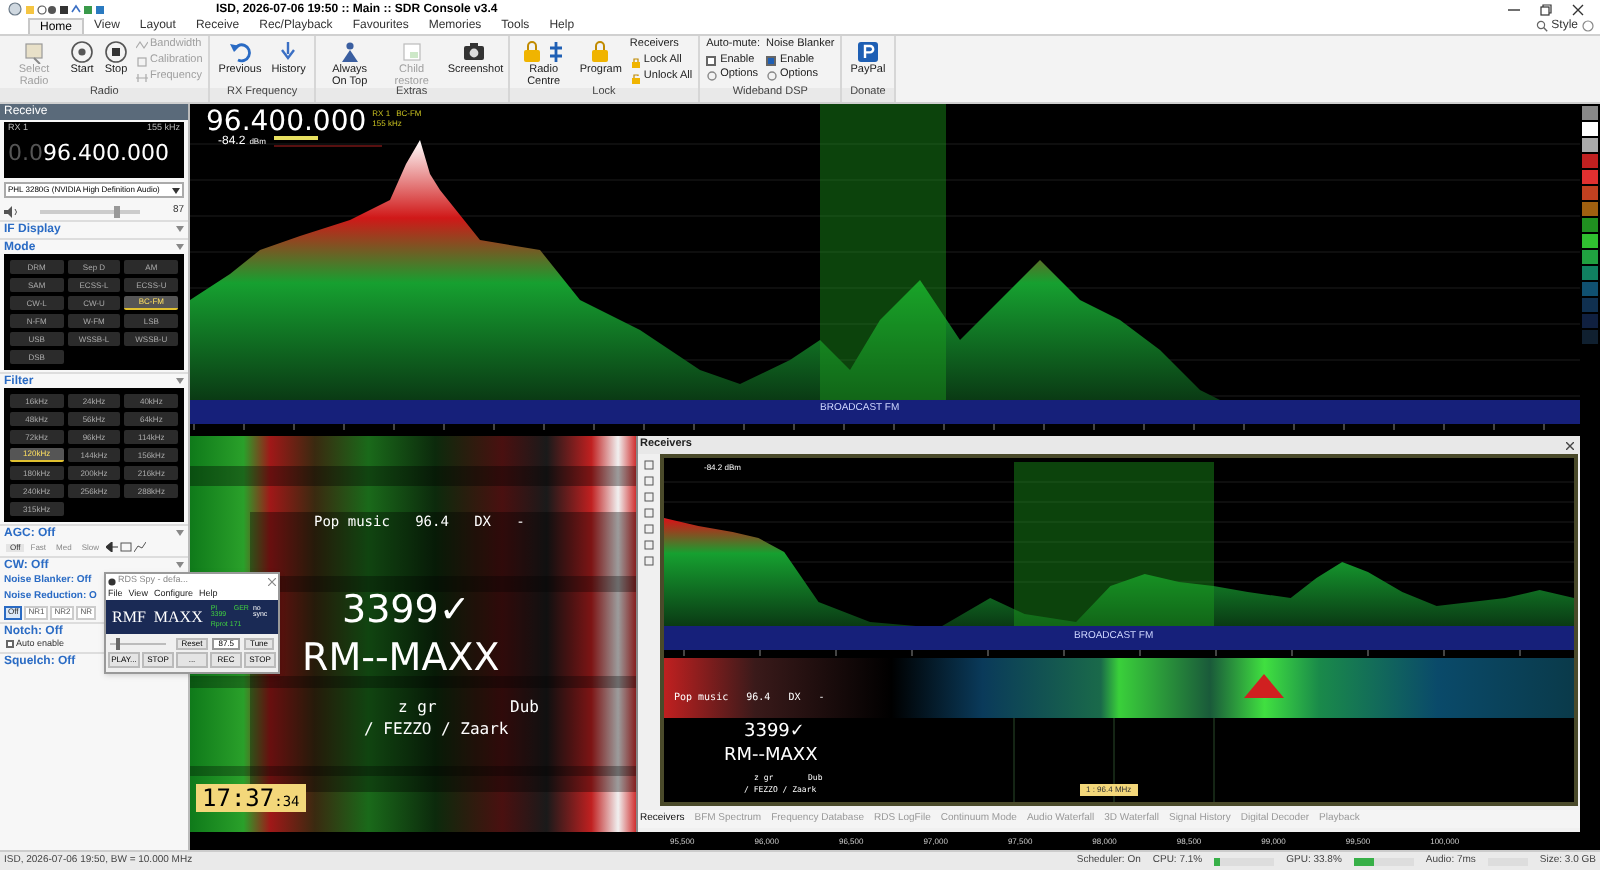  I want to click on back-arrow-icon, so click(111, 547).